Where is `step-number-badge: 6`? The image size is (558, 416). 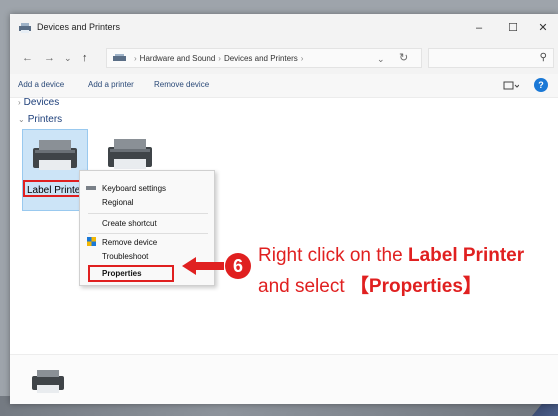
step-number-badge: 6 is located at coordinates (238, 266).